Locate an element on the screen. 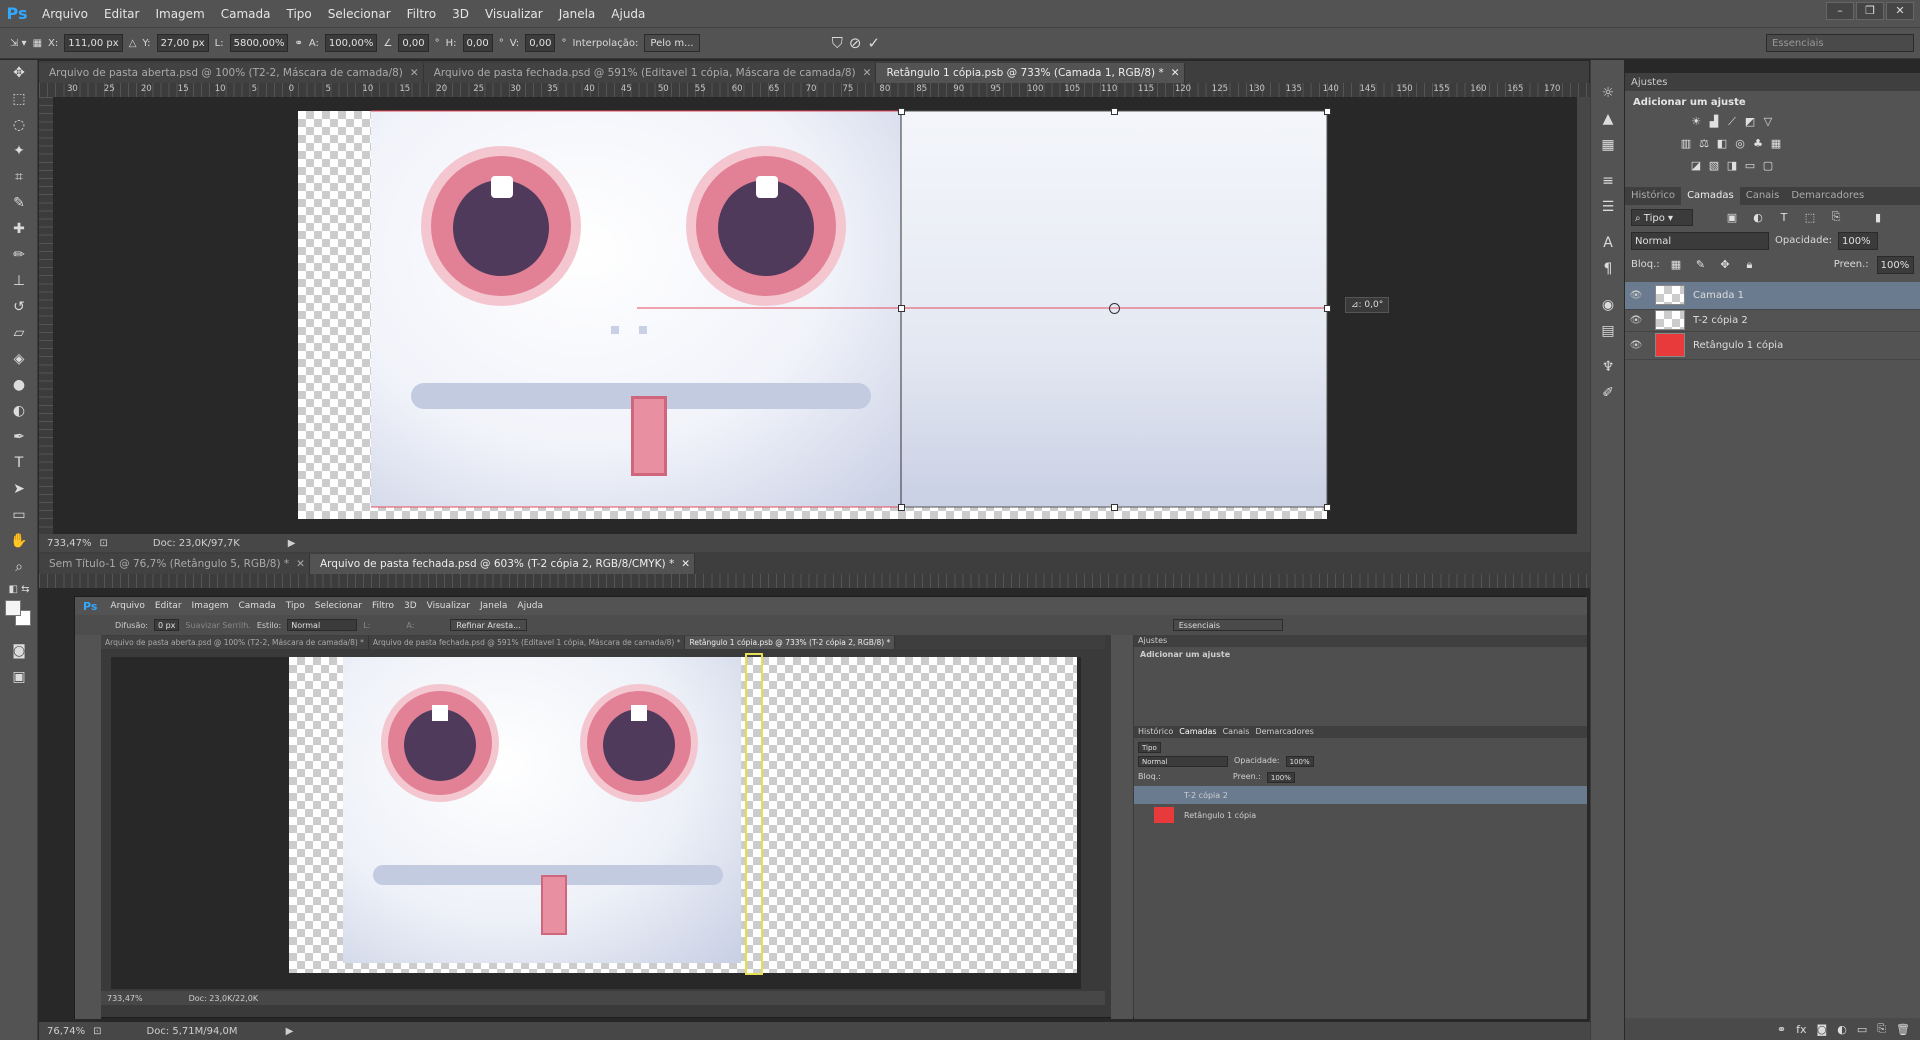 The width and height of the screenshot is (1920, 1040). menu-janela: Janela is located at coordinates (577, 14).